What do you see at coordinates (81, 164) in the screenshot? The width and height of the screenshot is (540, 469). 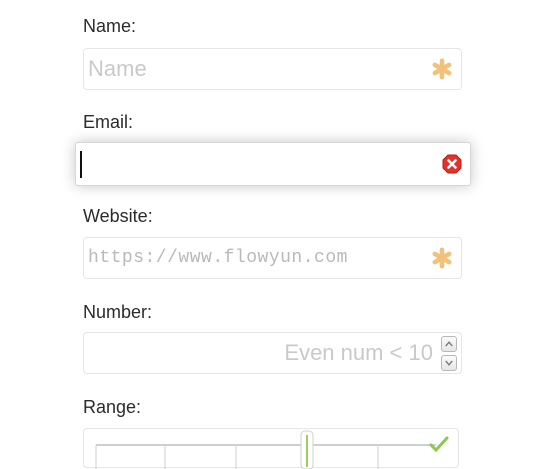 I see `text-caret` at bounding box center [81, 164].